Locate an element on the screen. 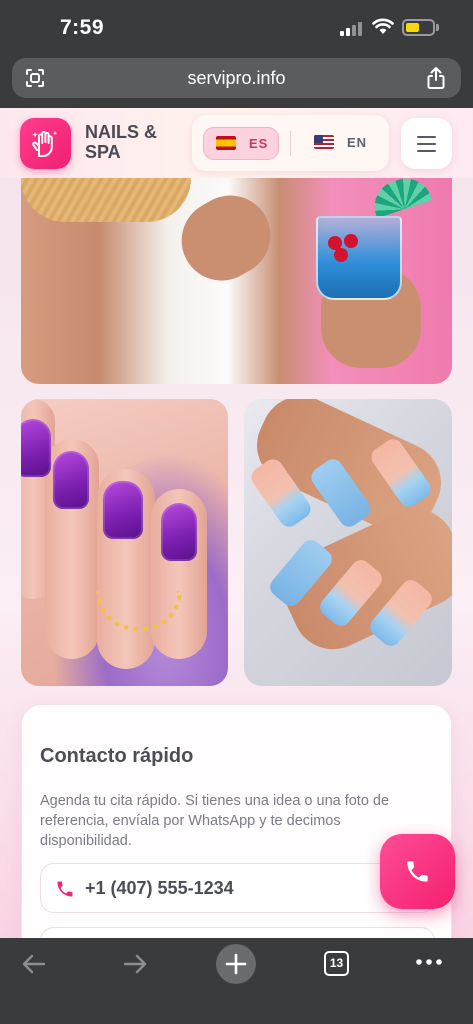 This screenshot has width=473, height=1024. tabs-button: 13 is located at coordinates (336, 963).